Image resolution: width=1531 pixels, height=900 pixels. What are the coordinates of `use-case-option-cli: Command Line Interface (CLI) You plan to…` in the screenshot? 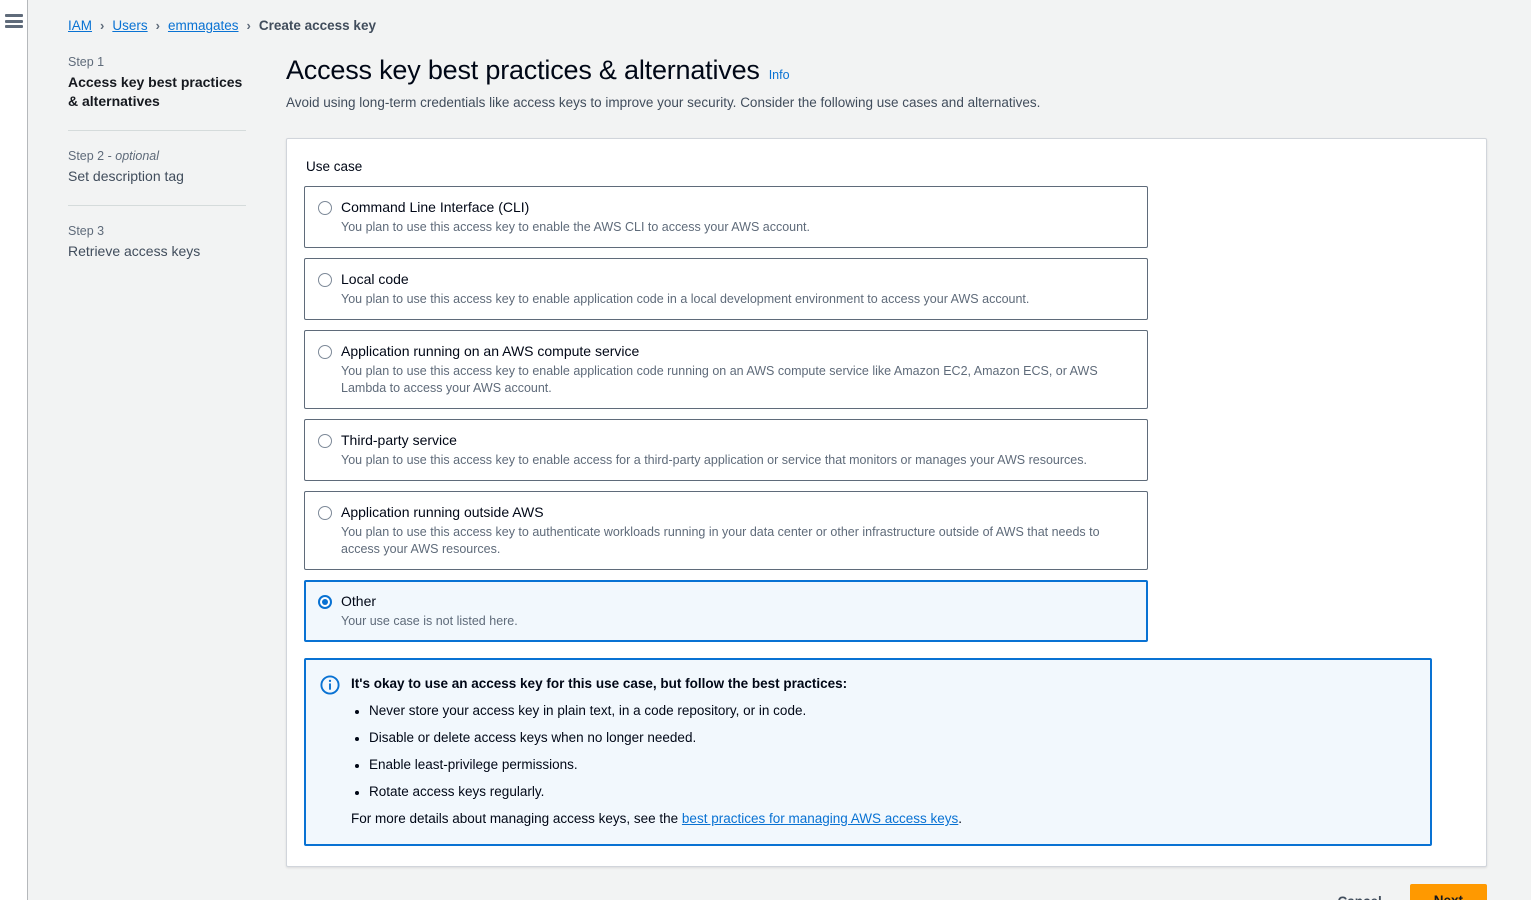 It's located at (726, 217).